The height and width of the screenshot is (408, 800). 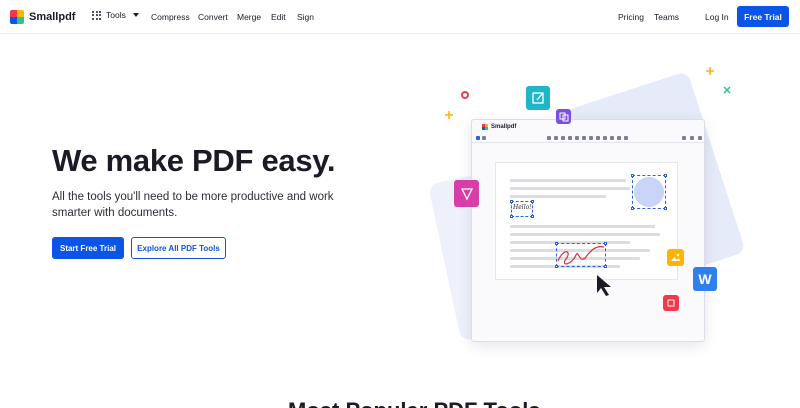 What do you see at coordinates (305, 17) in the screenshot?
I see `nav-link-sign: Sign` at bounding box center [305, 17].